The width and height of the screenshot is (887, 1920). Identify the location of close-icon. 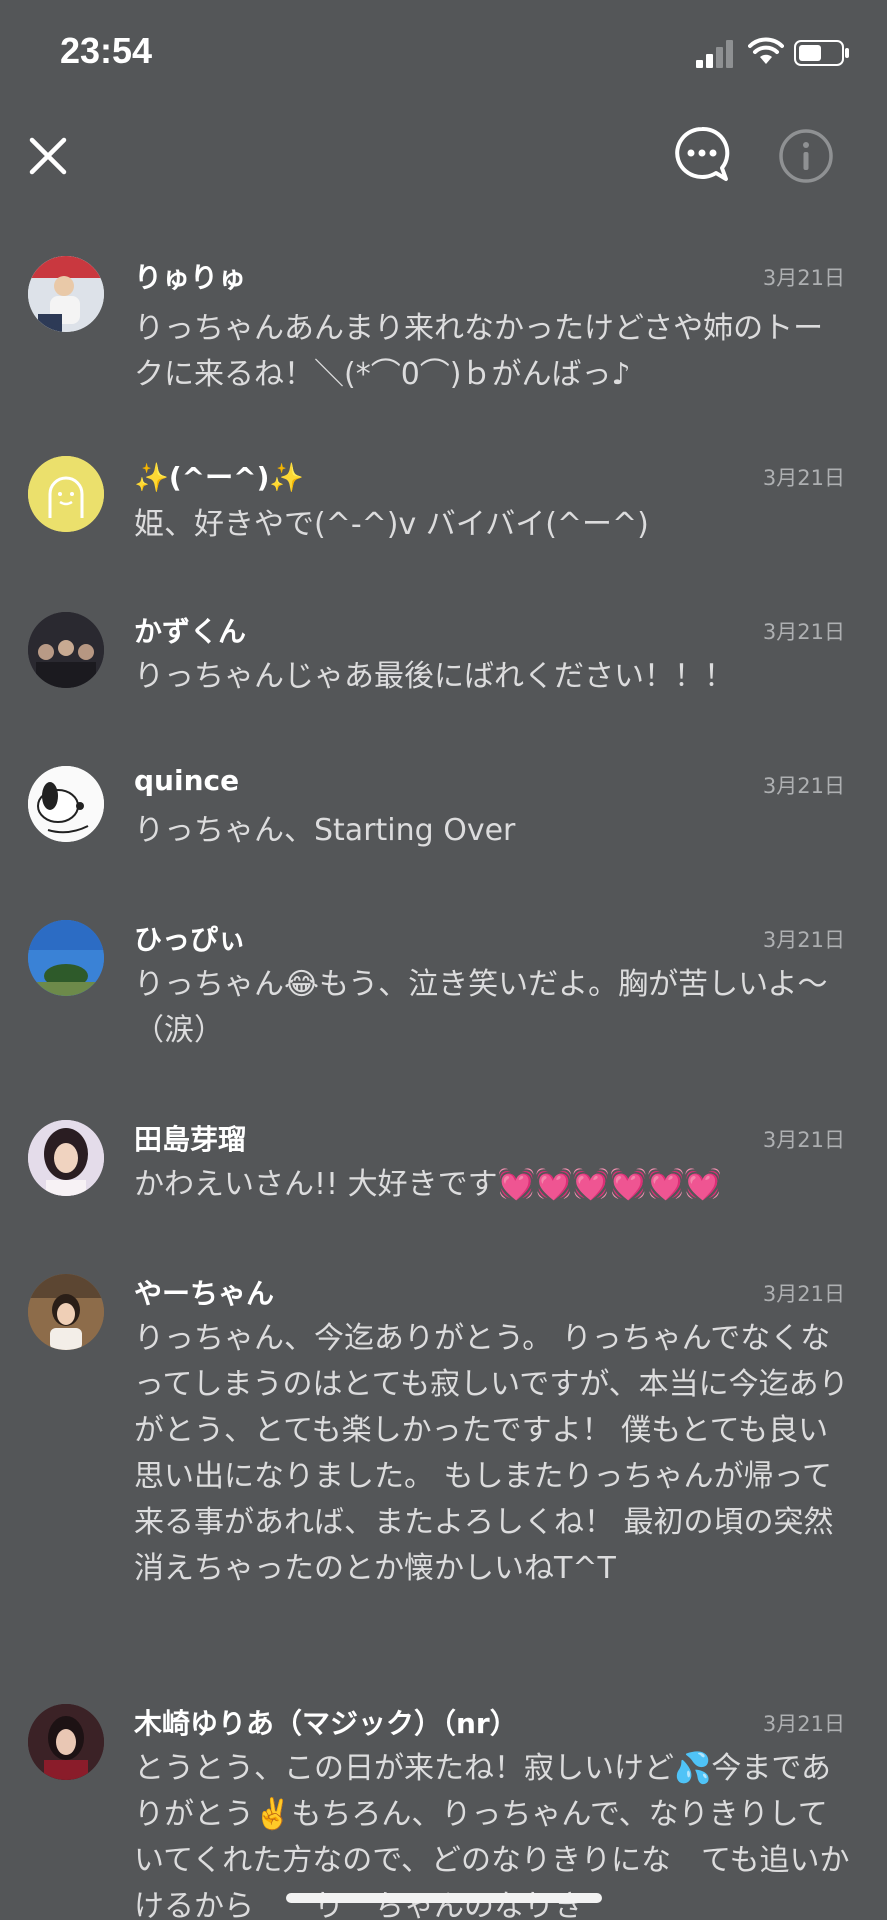
(48, 156).